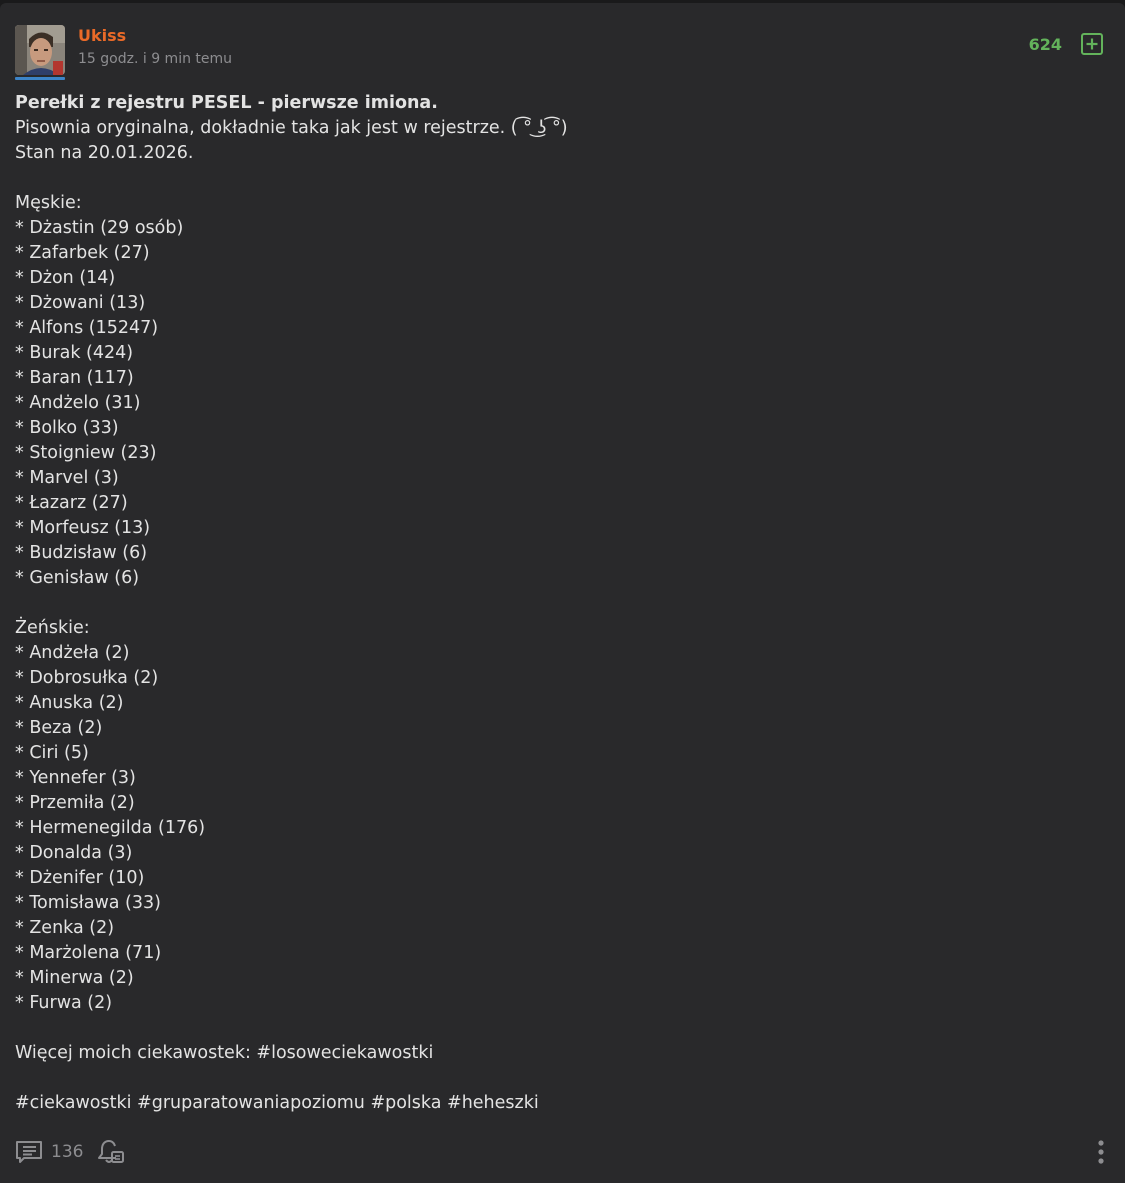  What do you see at coordinates (52, 628) in the screenshot?
I see `female-header: Żeńskie:` at bounding box center [52, 628].